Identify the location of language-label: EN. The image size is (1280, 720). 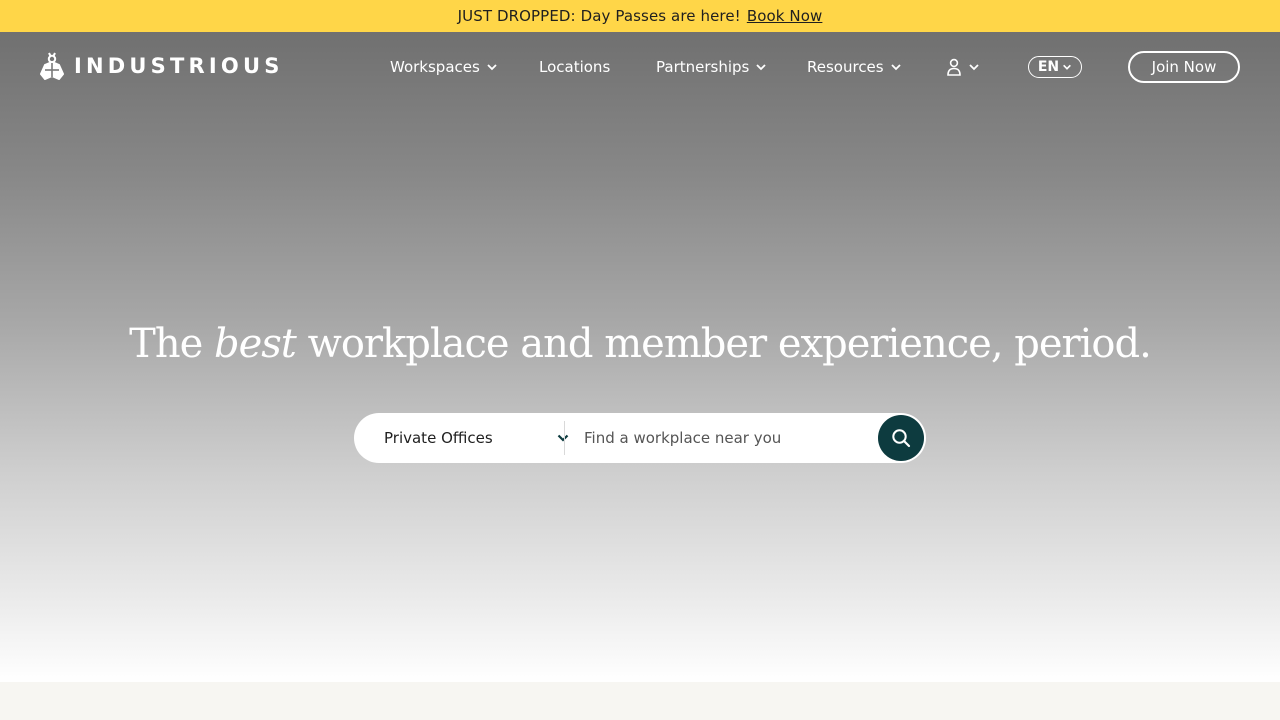
(1048, 67).